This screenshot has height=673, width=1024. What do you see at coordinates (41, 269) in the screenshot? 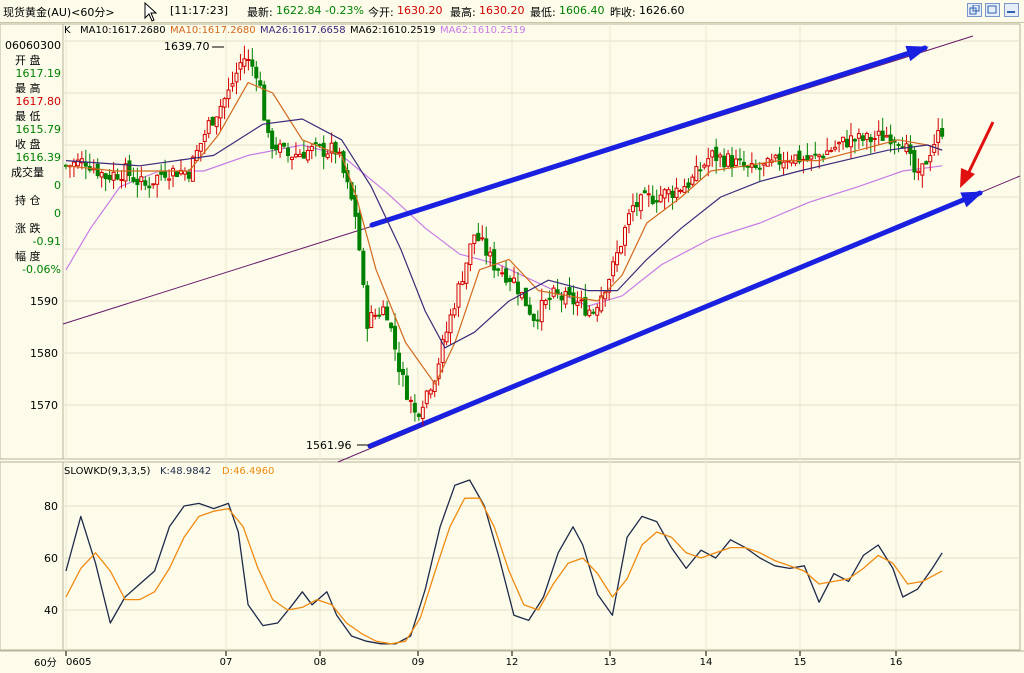
I see `sidebar-range-value: -0.06%` at bounding box center [41, 269].